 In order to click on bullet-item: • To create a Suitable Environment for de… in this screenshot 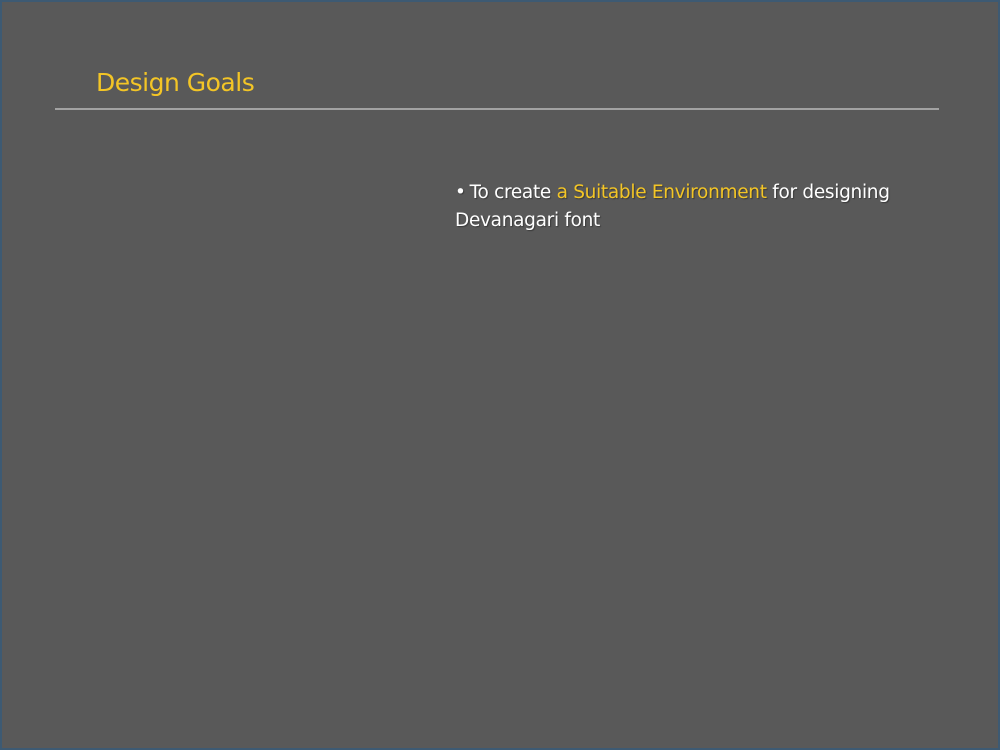, I will do `click(685, 207)`.